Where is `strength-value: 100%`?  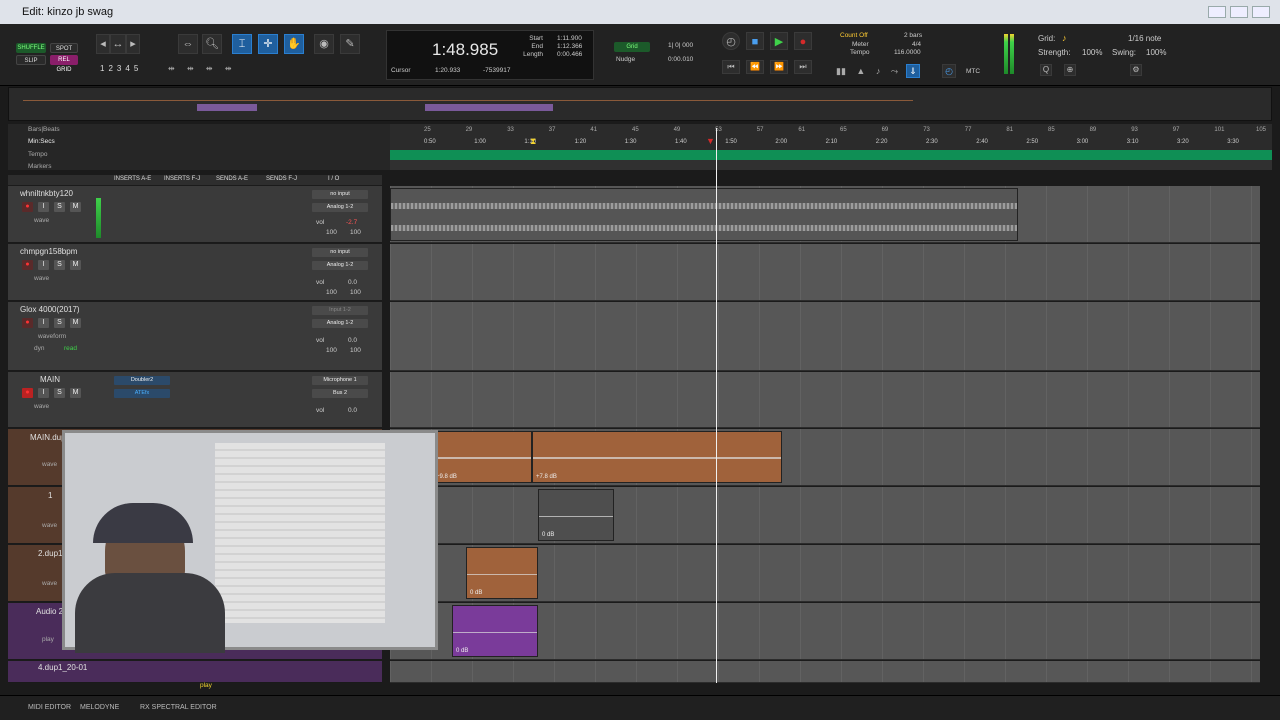
strength-value: 100% is located at coordinates (1092, 52).